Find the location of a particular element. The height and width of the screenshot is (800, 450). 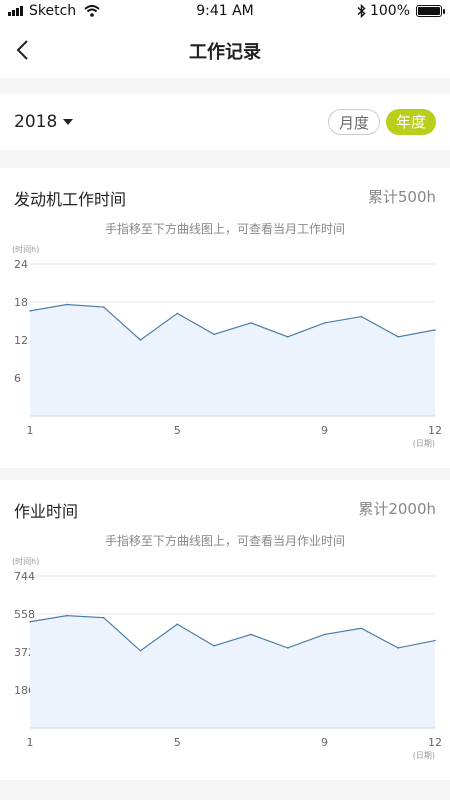

y-tick-label: 6 is located at coordinates (17, 378).